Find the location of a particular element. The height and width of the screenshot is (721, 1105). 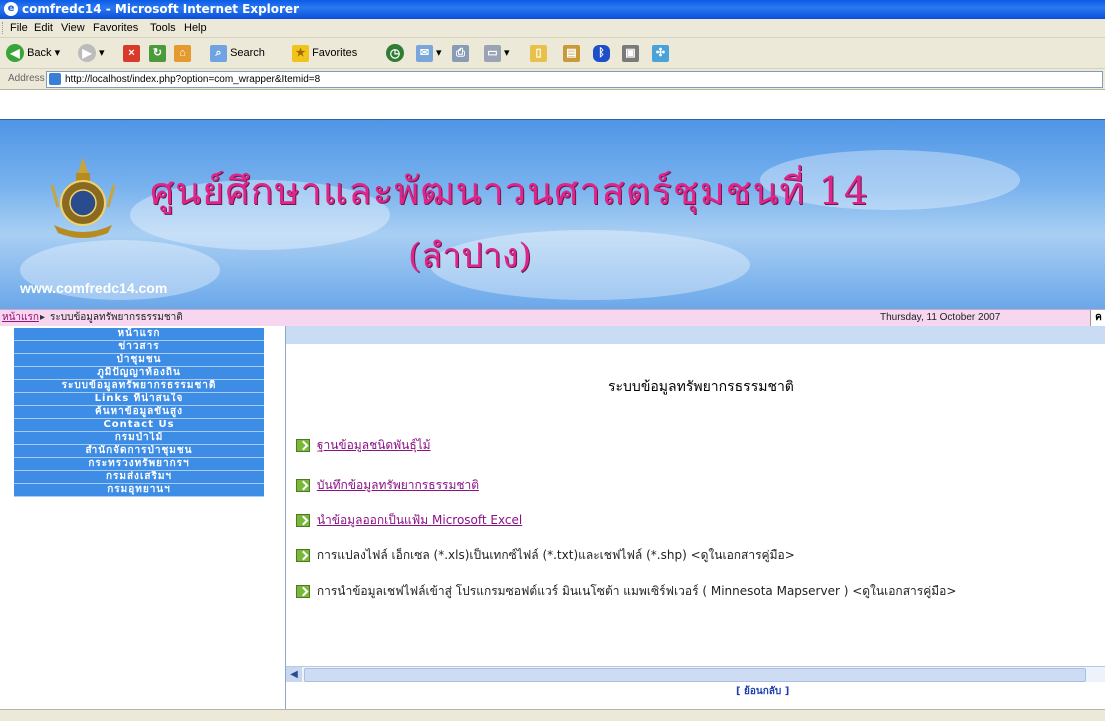

forward-button: ▶ ▾ is located at coordinates (91, 53).